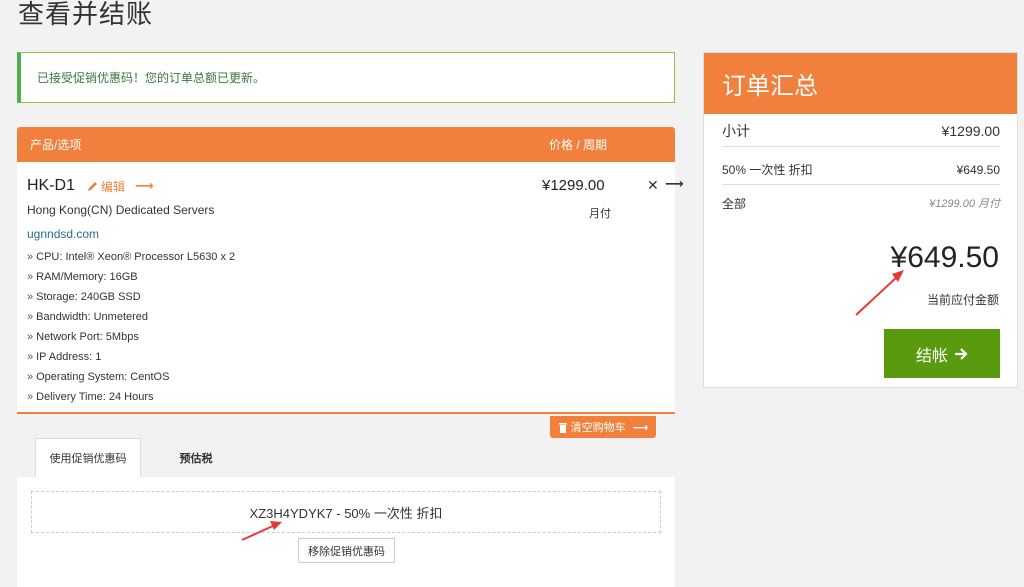 This screenshot has width=1024, height=587. What do you see at coordinates (56, 145) in the screenshot?
I see `header-product: 产品/选项` at bounding box center [56, 145].